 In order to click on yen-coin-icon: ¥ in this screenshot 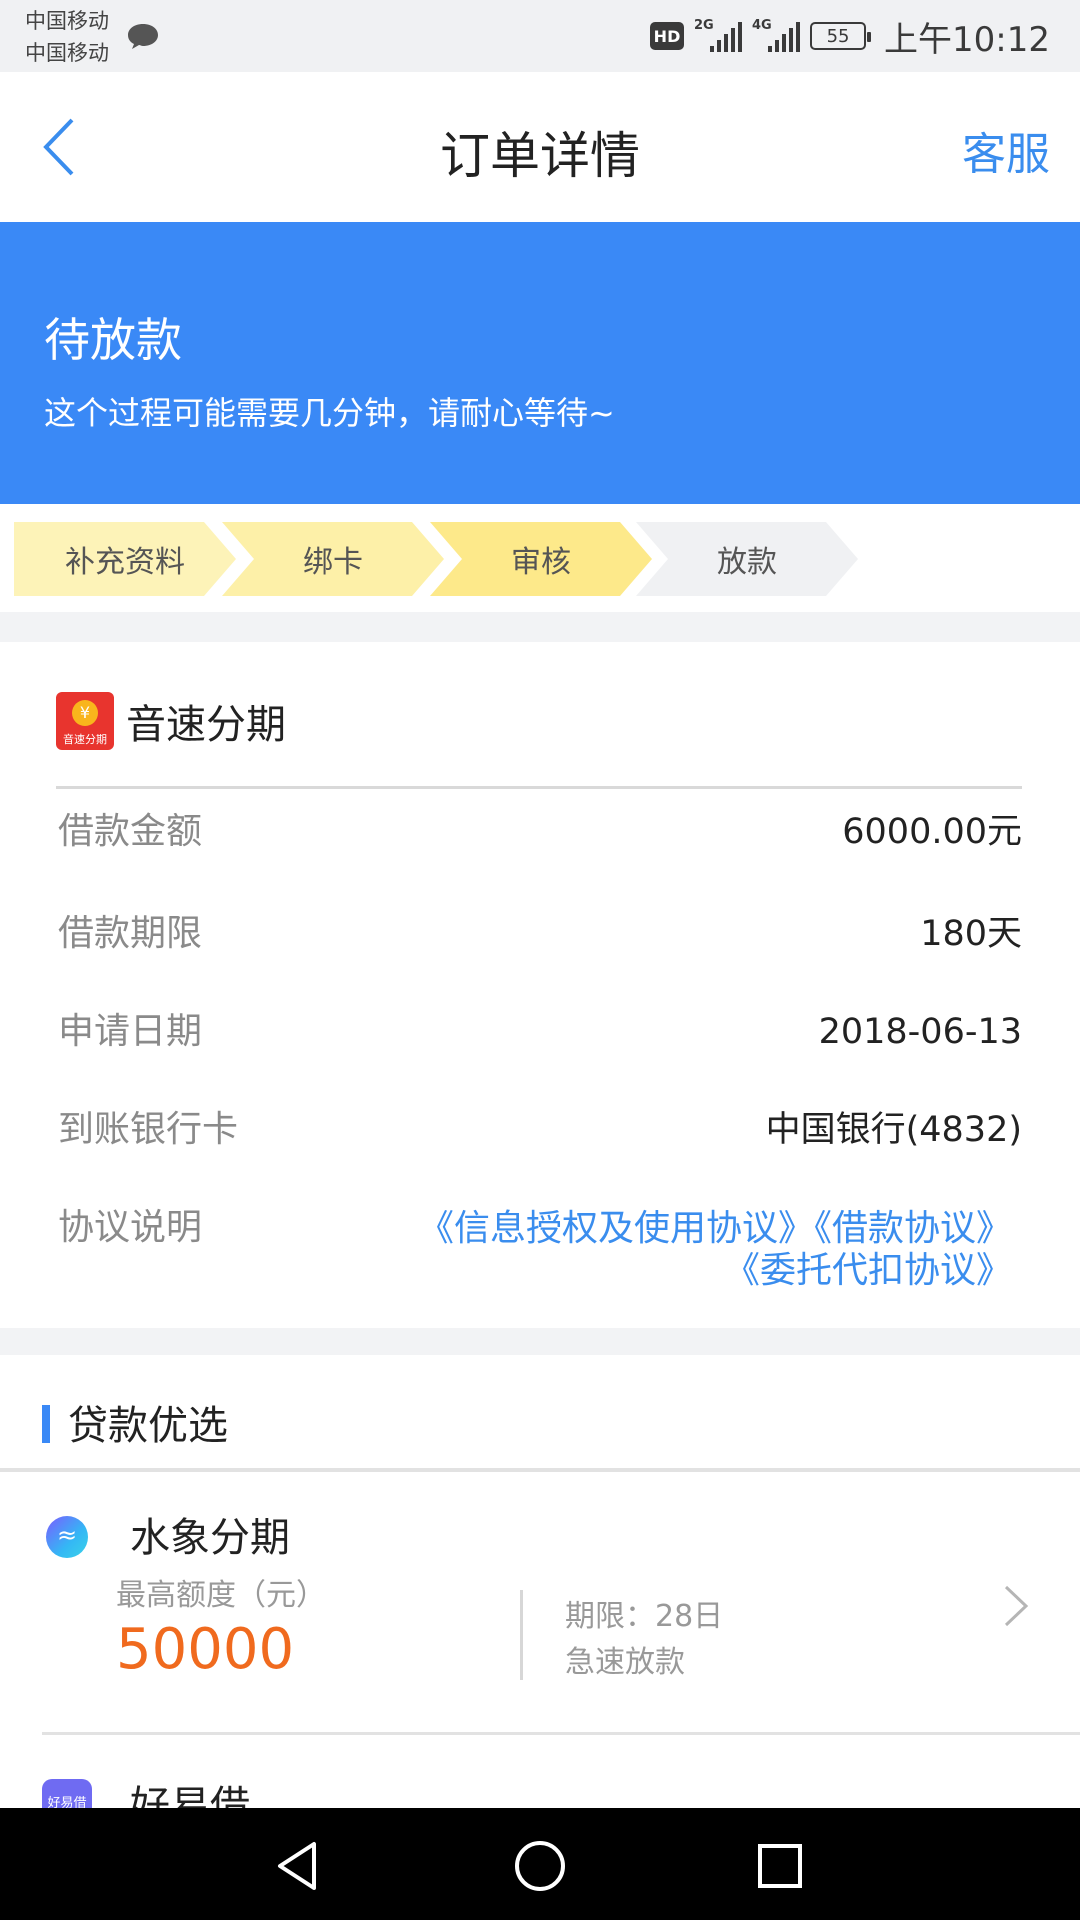, I will do `click(85, 713)`.